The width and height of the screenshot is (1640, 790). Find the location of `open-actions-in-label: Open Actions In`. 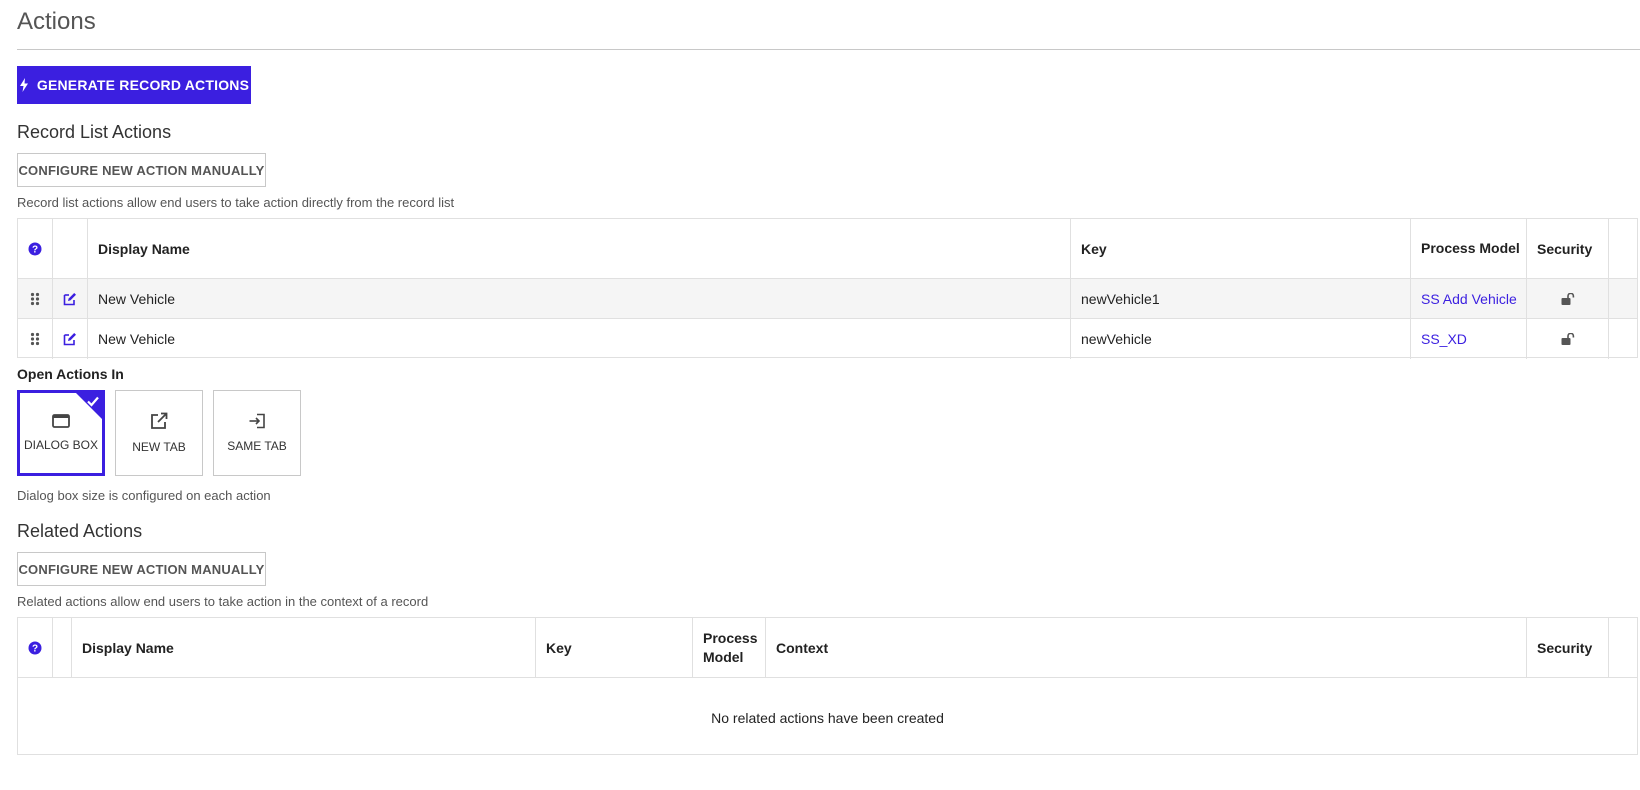

open-actions-in-label: Open Actions In is located at coordinates (70, 374).